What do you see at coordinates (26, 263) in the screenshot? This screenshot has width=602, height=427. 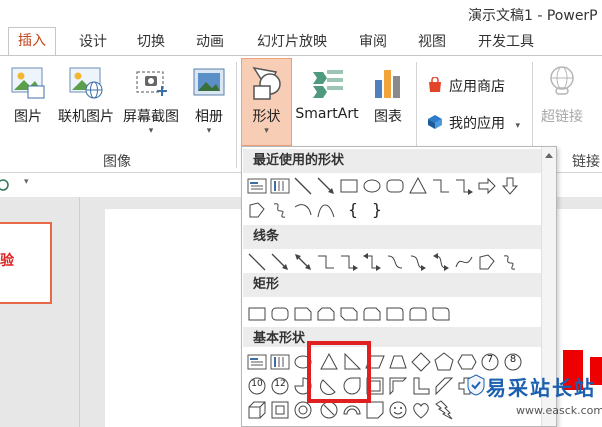 I see `slide-thumbnail: 验` at bounding box center [26, 263].